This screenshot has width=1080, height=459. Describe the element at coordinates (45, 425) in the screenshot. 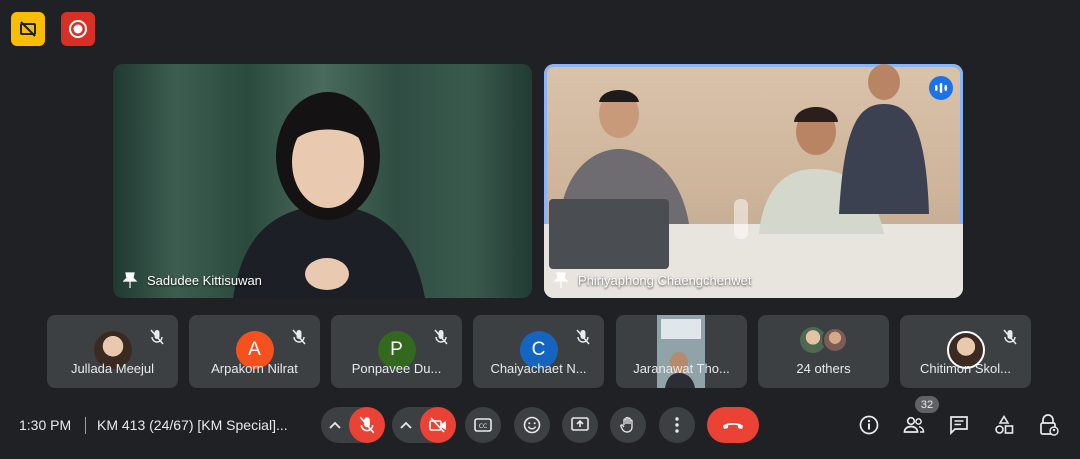

I see `clock: 1:30 PM` at that location.